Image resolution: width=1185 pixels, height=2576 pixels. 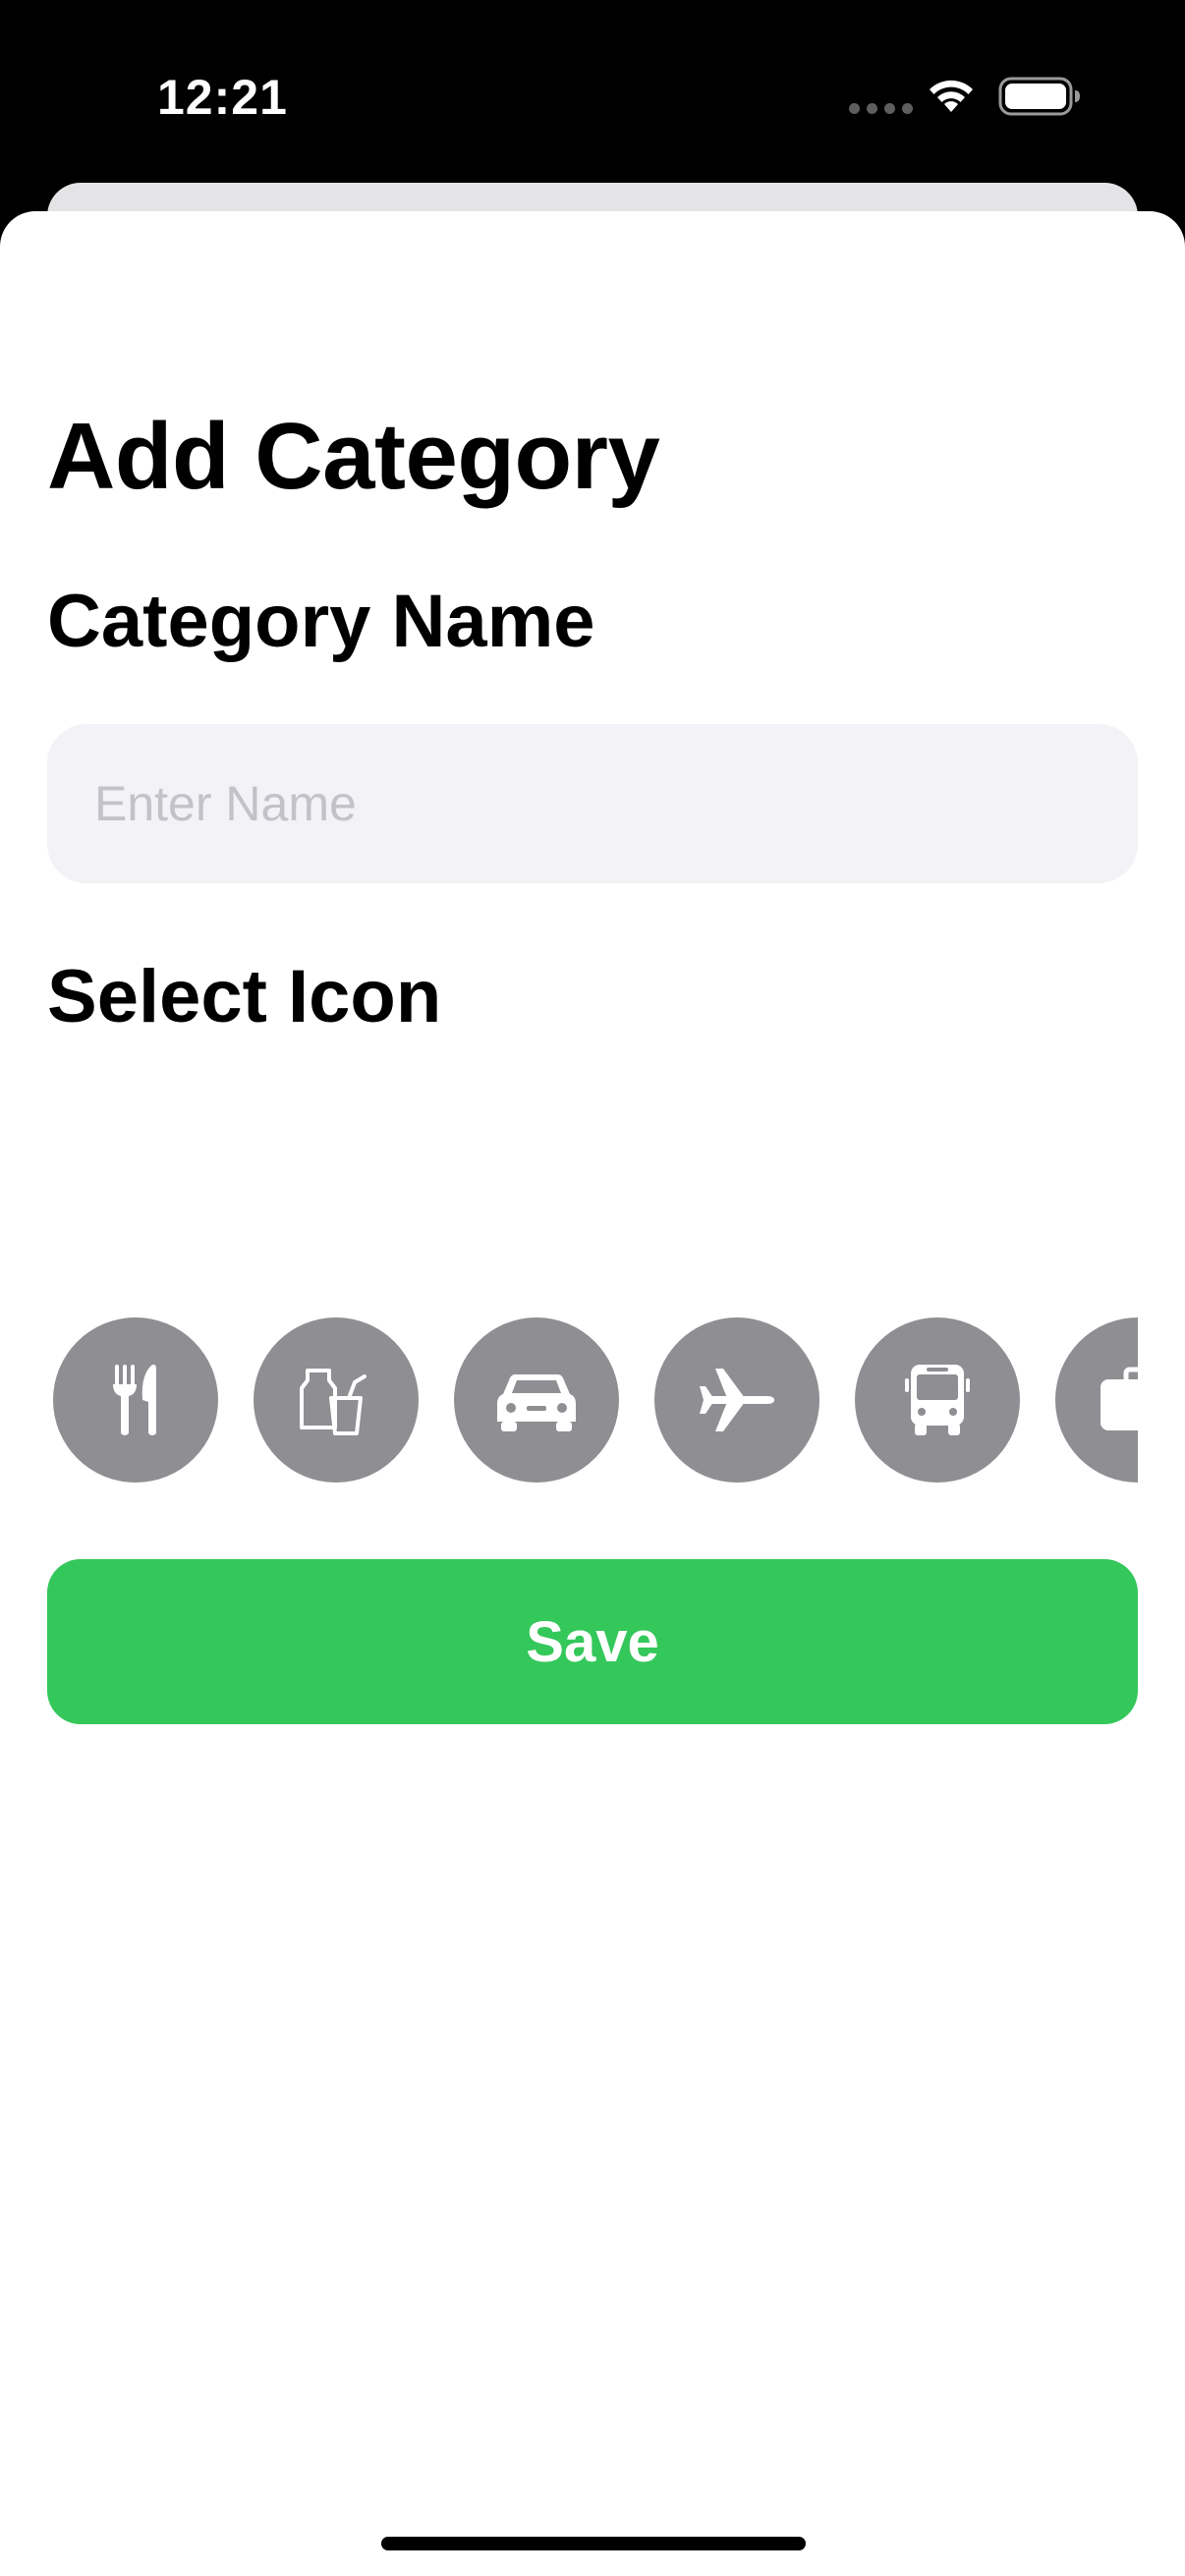 I want to click on status-time: 12:21, so click(x=223, y=97).